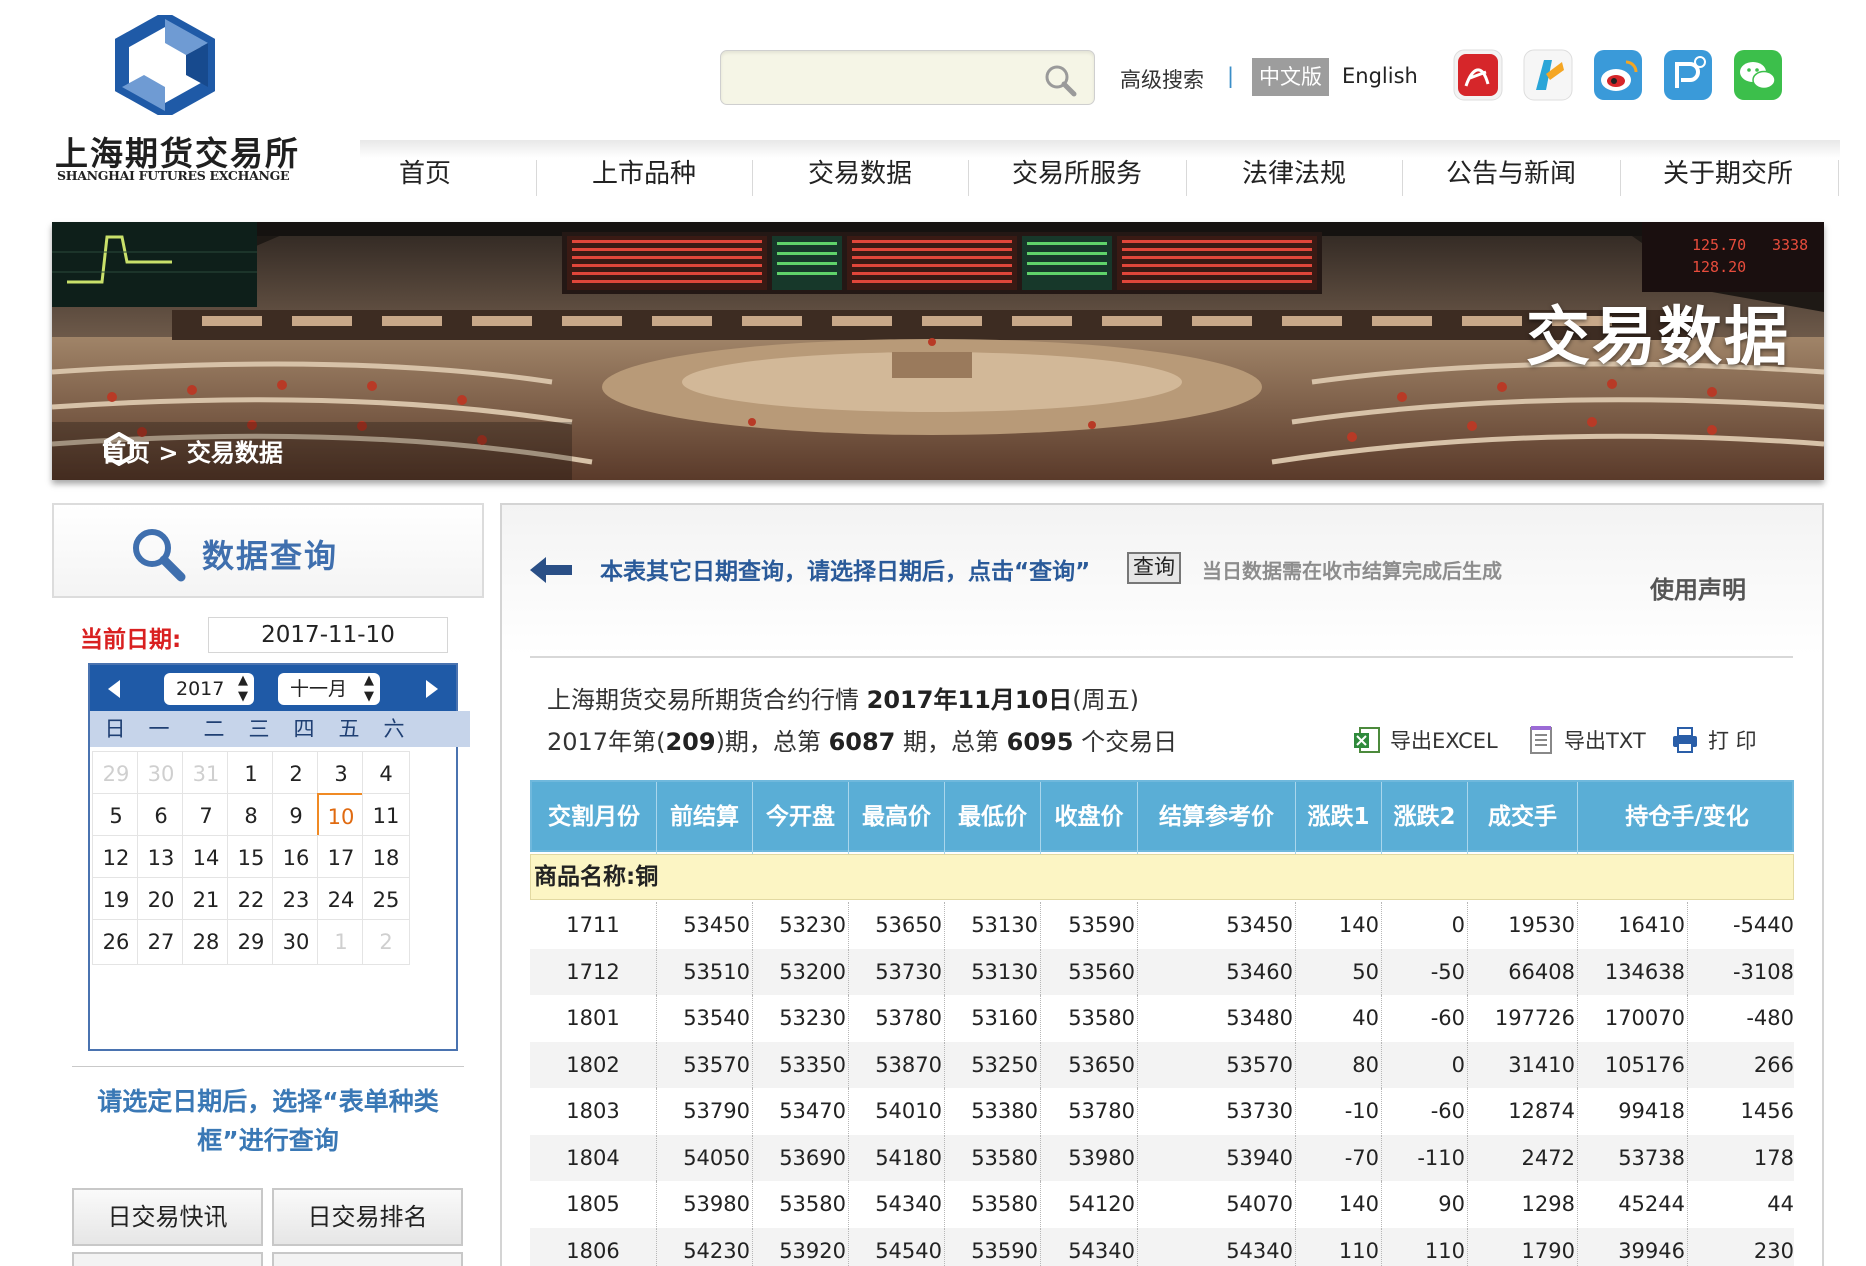  I want to click on query-button: 查询, so click(1154, 568).